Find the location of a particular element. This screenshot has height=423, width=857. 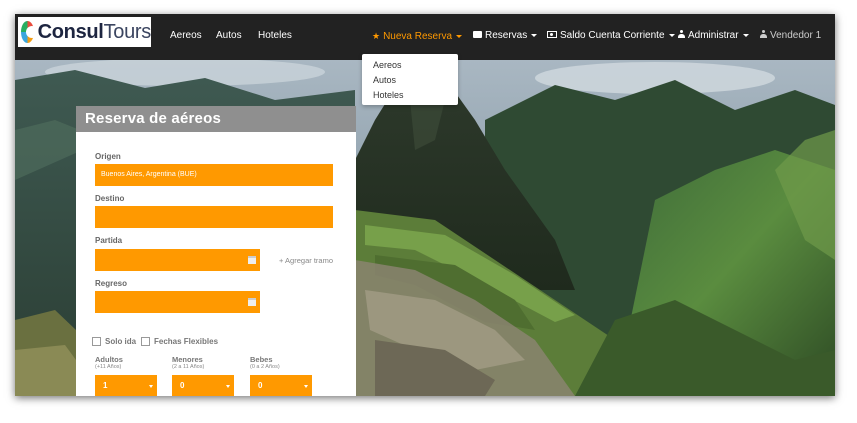

regreso-label: Regreso is located at coordinates (111, 283).